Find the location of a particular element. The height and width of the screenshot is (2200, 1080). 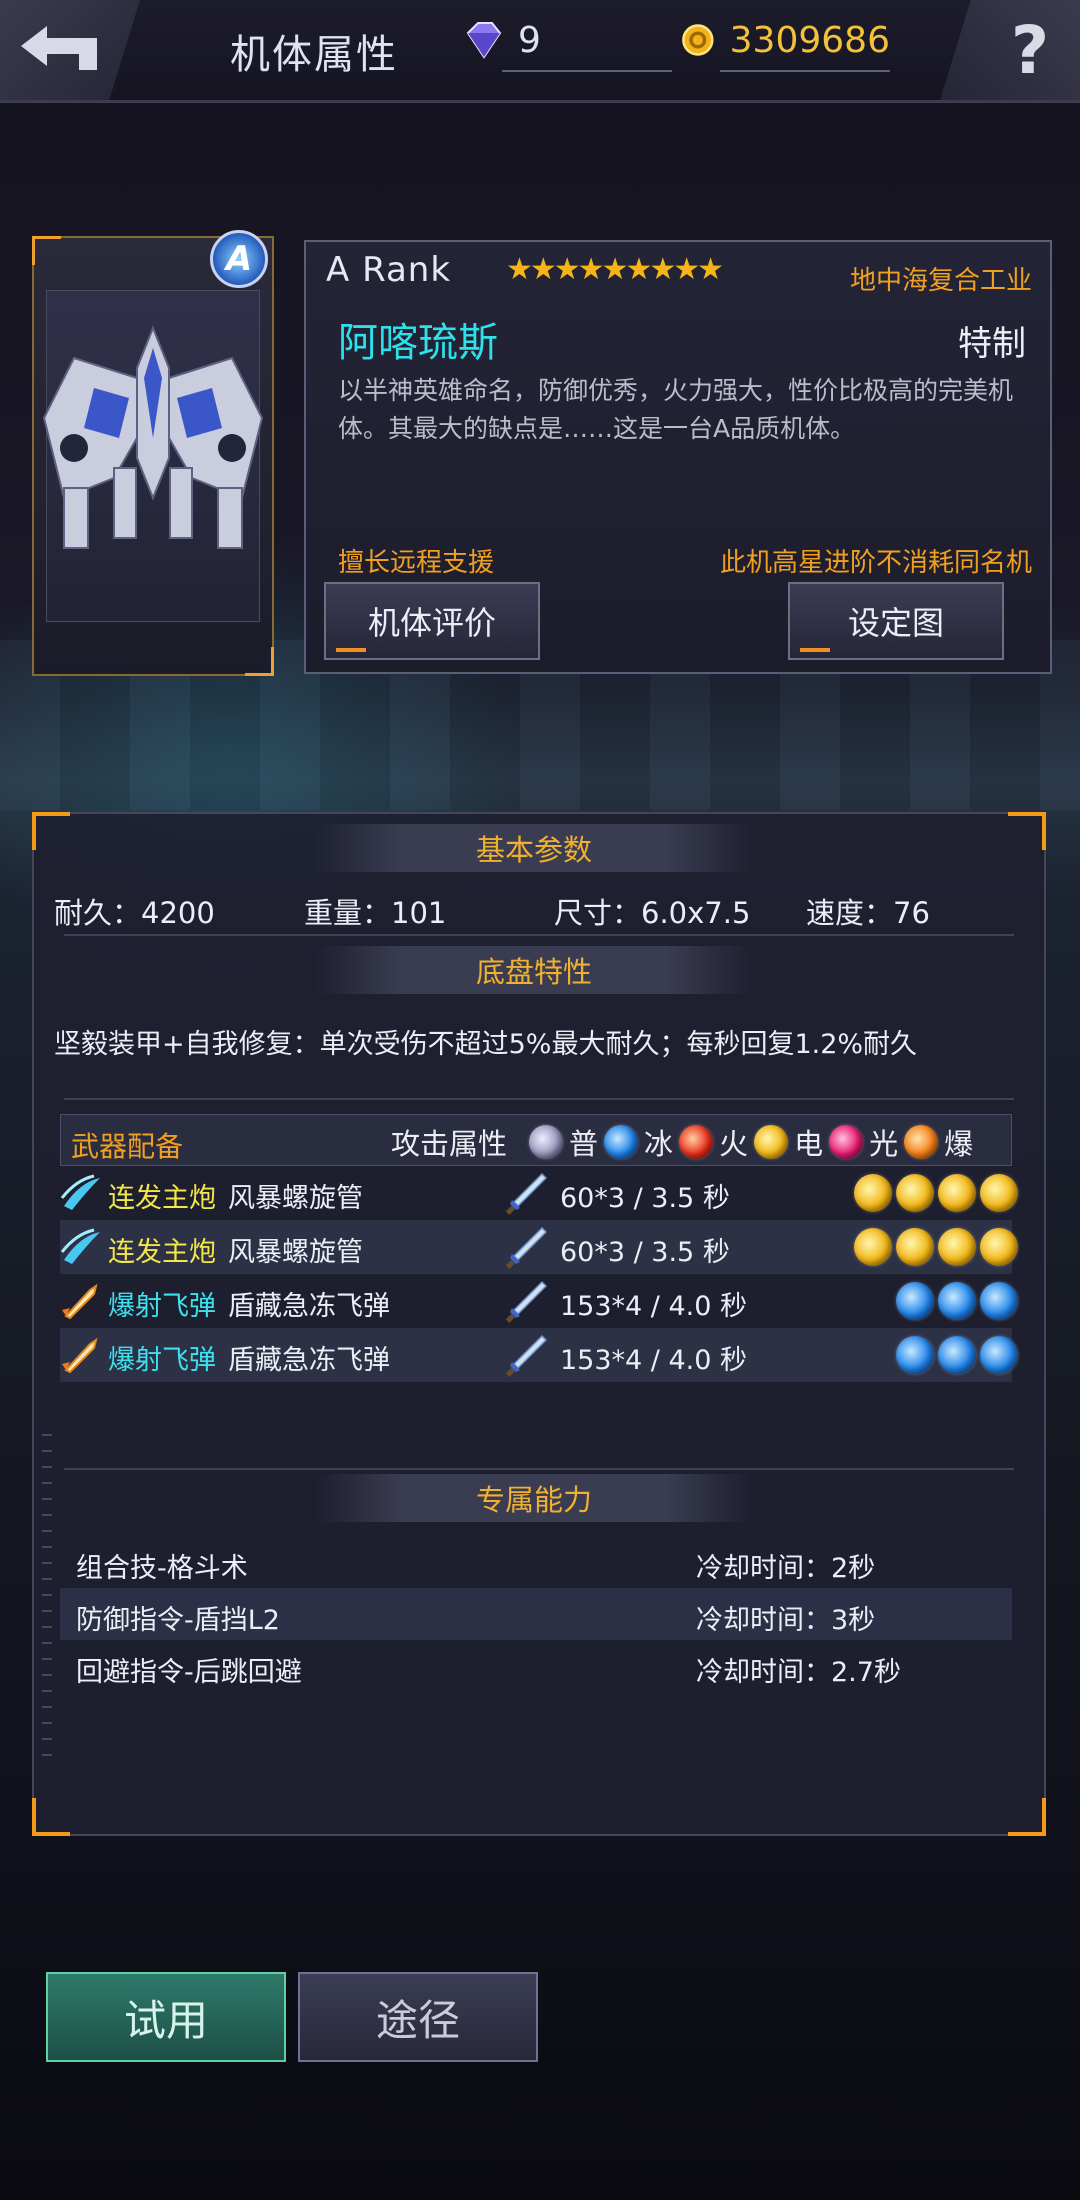

attr-fire: 火 is located at coordinates (734, 1144).